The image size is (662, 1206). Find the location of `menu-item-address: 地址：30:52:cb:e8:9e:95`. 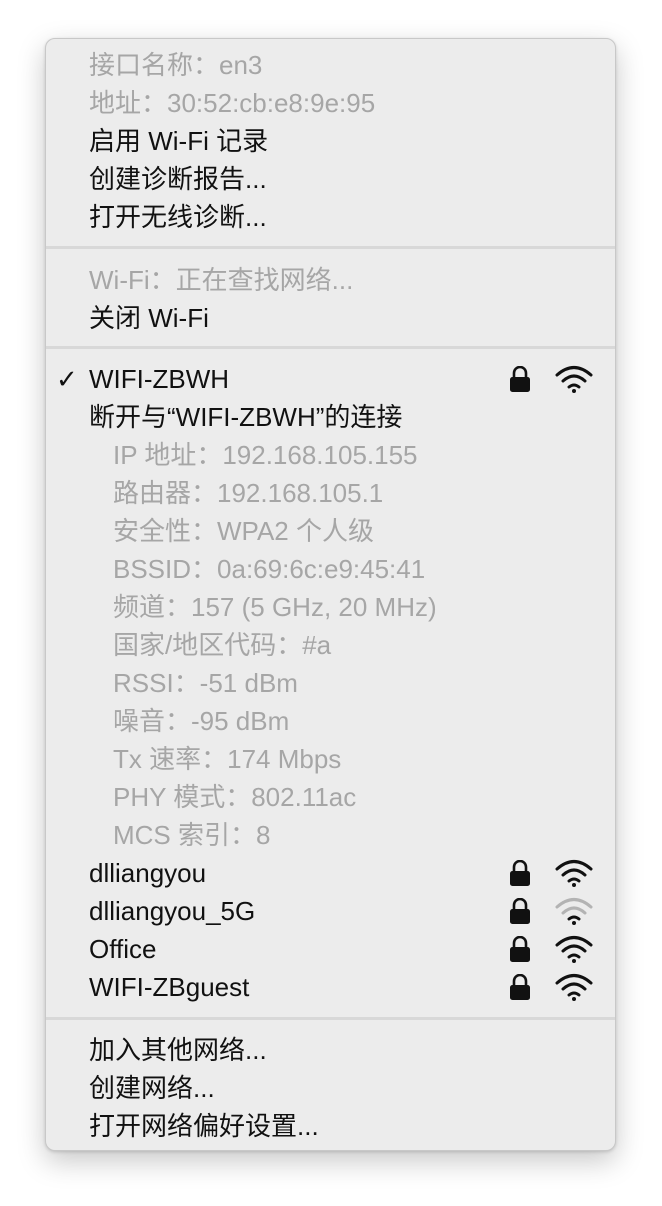

menu-item-address: 地址：30:52:cb:e8:9e:95 is located at coordinates (330, 103).